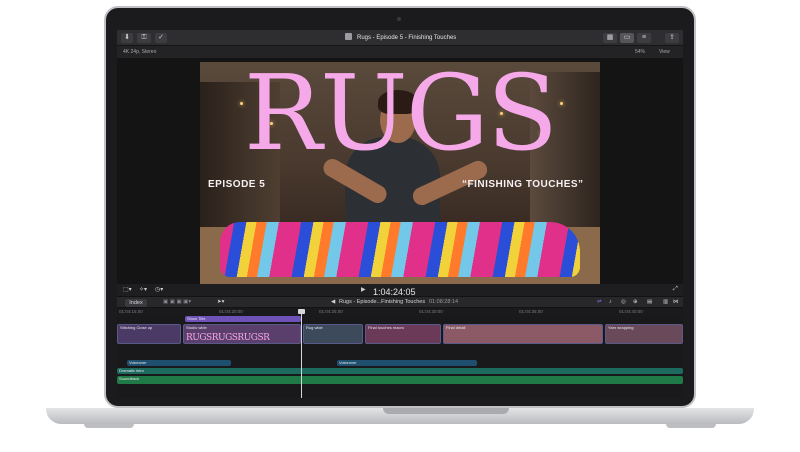 The image size is (800, 452). I want to click on ruler-mark: 01:04:15:00, so click(131, 311).